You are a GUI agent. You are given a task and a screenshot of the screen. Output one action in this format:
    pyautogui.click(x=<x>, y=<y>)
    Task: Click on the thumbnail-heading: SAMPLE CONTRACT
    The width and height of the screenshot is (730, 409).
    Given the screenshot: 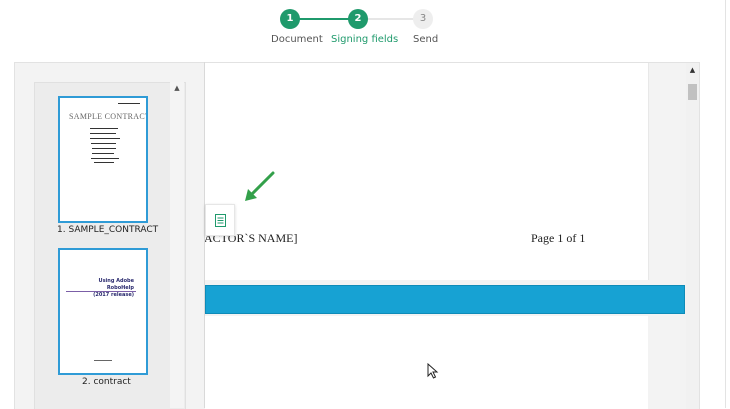 What is the action you would take?
    pyautogui.click(x=108, y=116)
    